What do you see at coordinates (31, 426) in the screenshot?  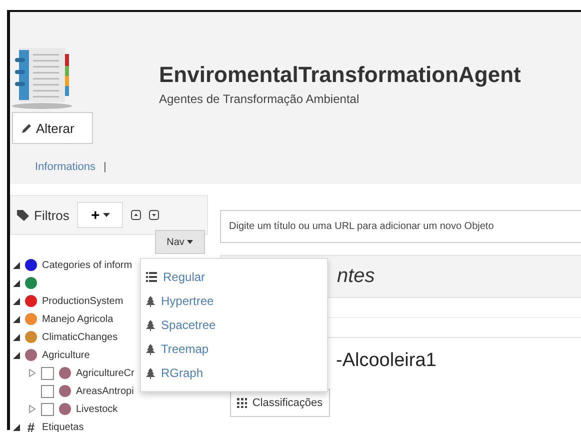 I see `hash-symbol: #` at bounding box center [31, 426].